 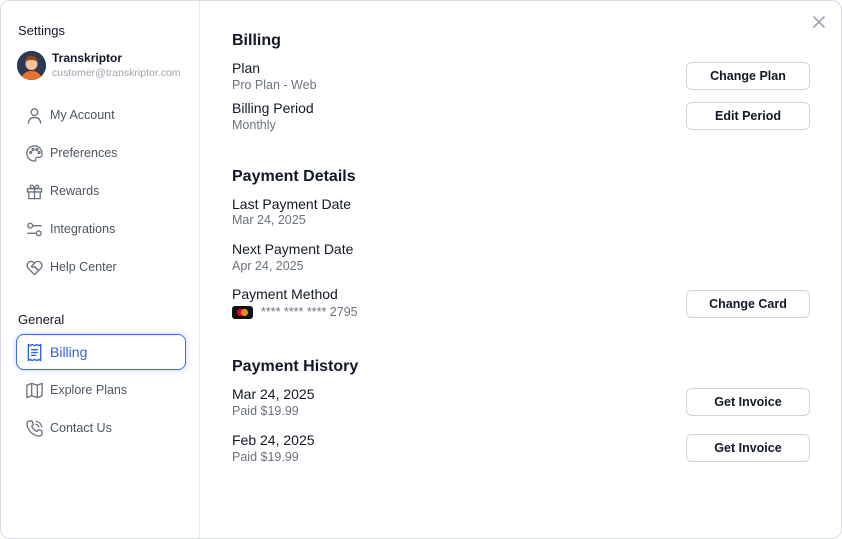 I want to click on billing-title: Billing, so click(x=256, y=40).